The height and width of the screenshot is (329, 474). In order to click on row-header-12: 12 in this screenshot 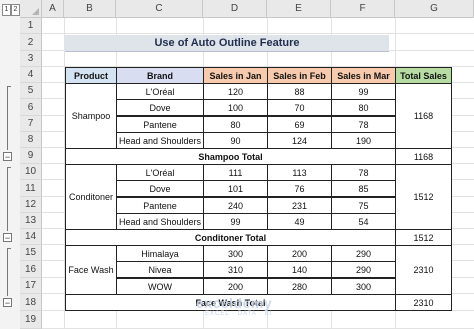, I will do `click(31, 205)`.